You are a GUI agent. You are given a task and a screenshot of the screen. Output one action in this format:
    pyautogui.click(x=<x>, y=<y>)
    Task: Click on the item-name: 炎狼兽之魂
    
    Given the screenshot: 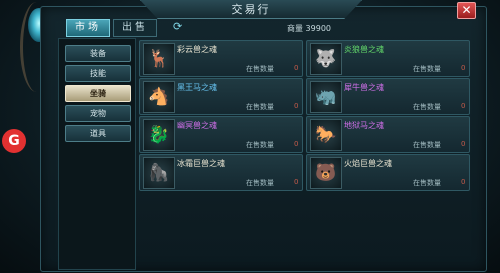 What is the action you would take?
    pyautogui.click(x=364, y=49)
    